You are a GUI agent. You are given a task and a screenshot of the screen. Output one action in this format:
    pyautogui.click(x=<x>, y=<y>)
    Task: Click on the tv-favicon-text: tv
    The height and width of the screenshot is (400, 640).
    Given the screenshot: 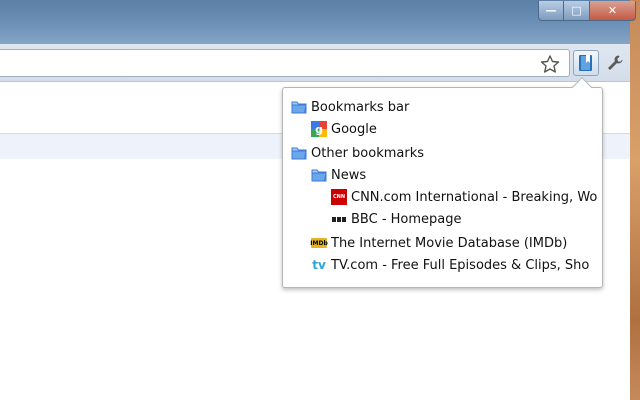 What is the action you would take?
    pyautogui.click(x=319, y=265)
    